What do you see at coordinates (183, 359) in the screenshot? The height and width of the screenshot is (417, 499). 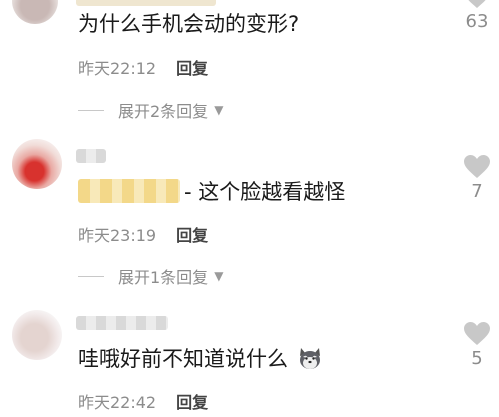 I see `comment-body: 哇哦好前不知道说什么` at bounding box center [183, 359].